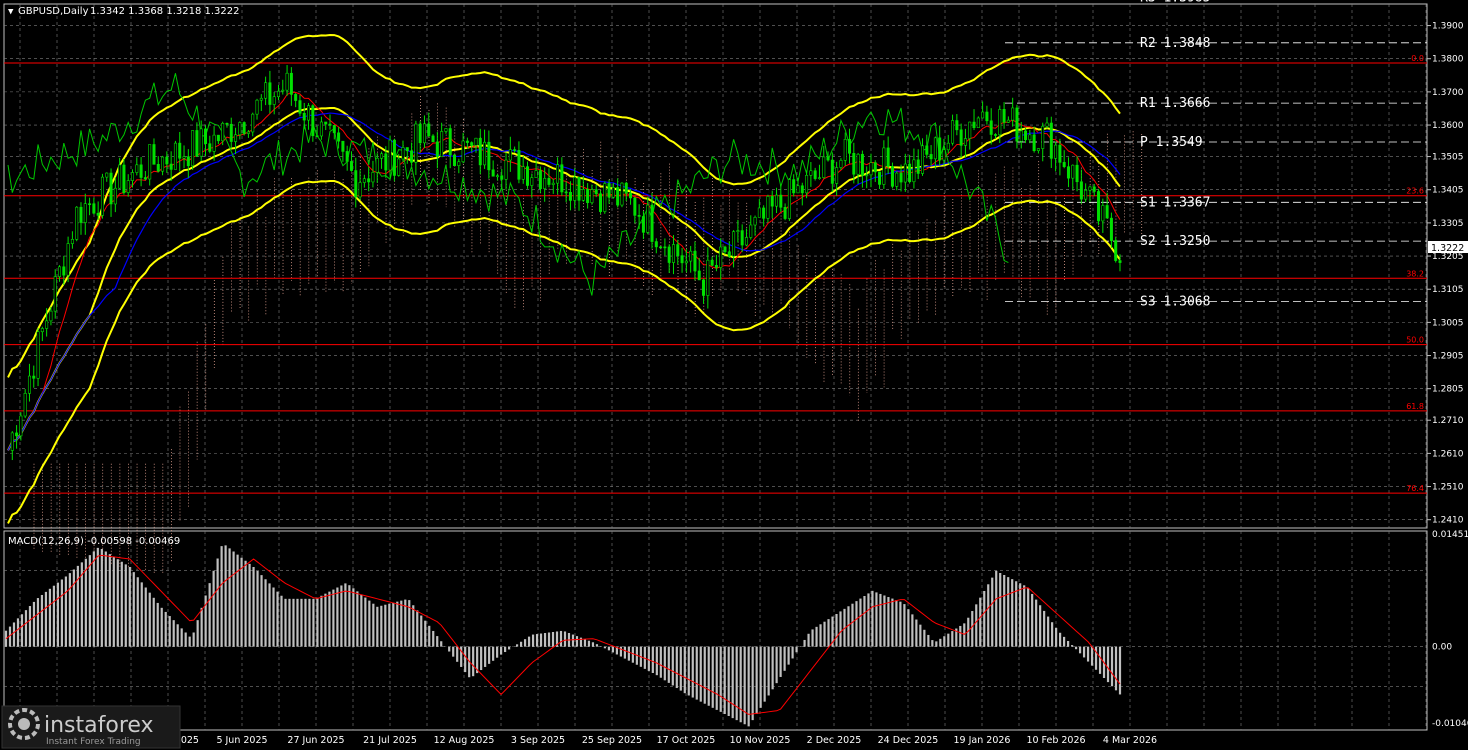  I want to click on date-label: 10 Feb 2026, so click(1055, 740).